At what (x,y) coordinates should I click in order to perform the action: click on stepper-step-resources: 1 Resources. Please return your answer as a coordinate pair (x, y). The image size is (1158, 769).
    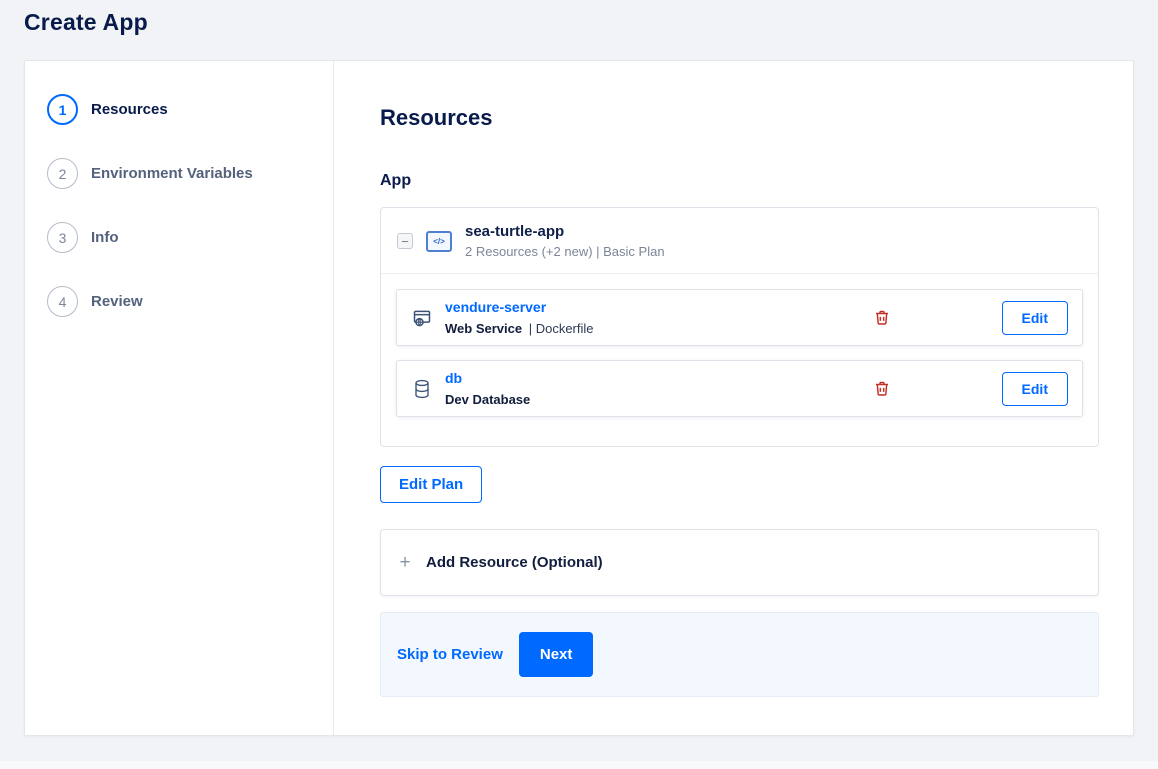
    Looking at the image, I should click on (179, 109).